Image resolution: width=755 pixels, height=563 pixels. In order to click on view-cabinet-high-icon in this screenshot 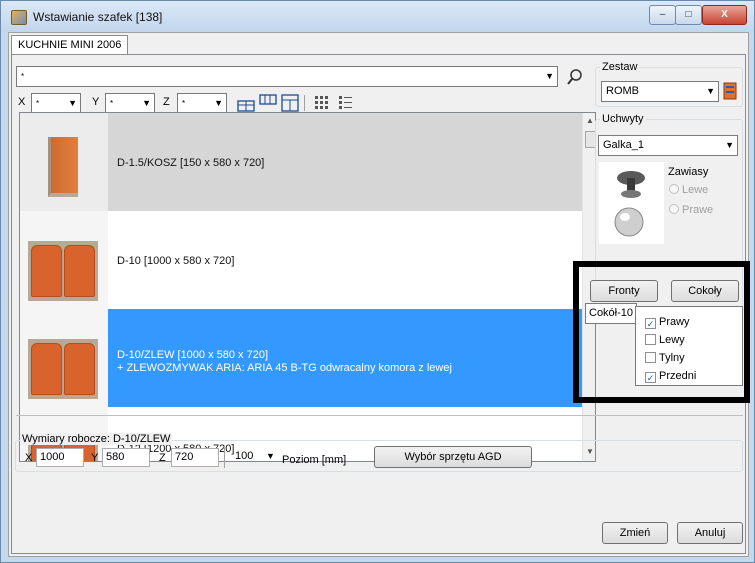, I will do `click(268, 103)`.